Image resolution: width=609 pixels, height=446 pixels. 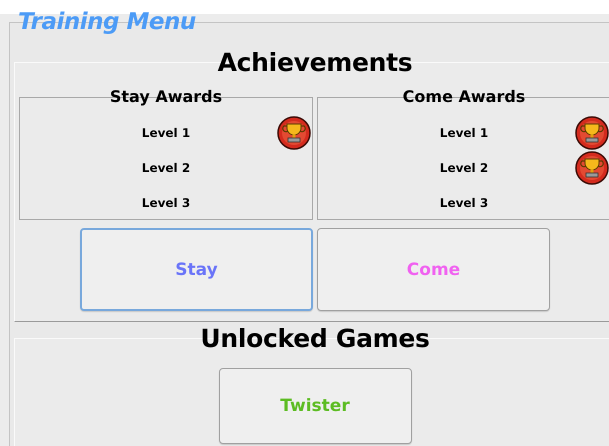 What do you see at coordinates (196, 269) in the screenshot?
I see `training-button: Stay` at bounding box center [196, 269].